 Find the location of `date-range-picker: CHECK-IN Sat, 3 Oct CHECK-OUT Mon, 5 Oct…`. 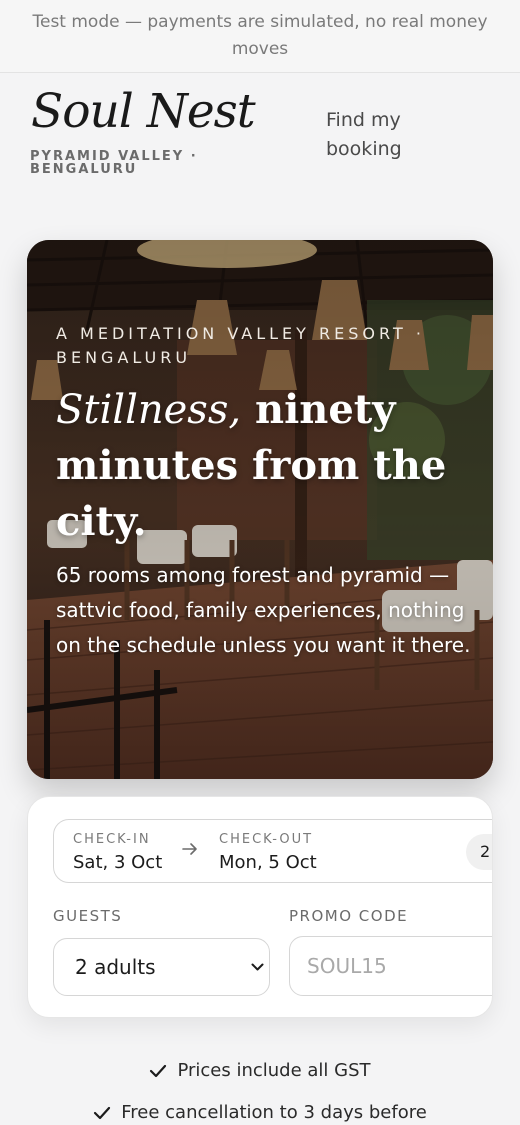

date-range-picker: CHECK-IN Sat, 3 Oct CHECK-OUT Mon, 5 Oct… is located at coordinates (272, 851).